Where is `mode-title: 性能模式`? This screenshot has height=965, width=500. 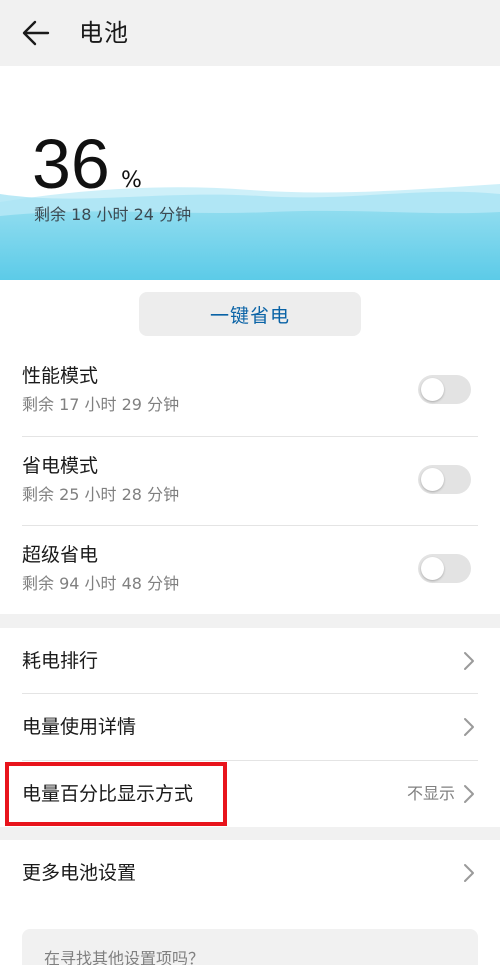
mode-title: 性能模式 is located at coordinates (60, 376).